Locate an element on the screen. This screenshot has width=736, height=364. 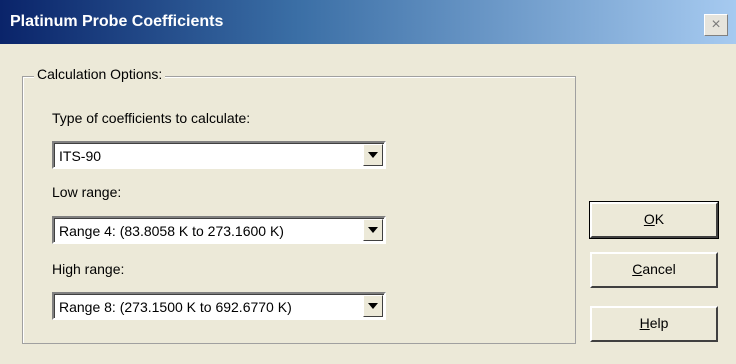
low-range-label: Low range: is located at coordinates (87, 192).